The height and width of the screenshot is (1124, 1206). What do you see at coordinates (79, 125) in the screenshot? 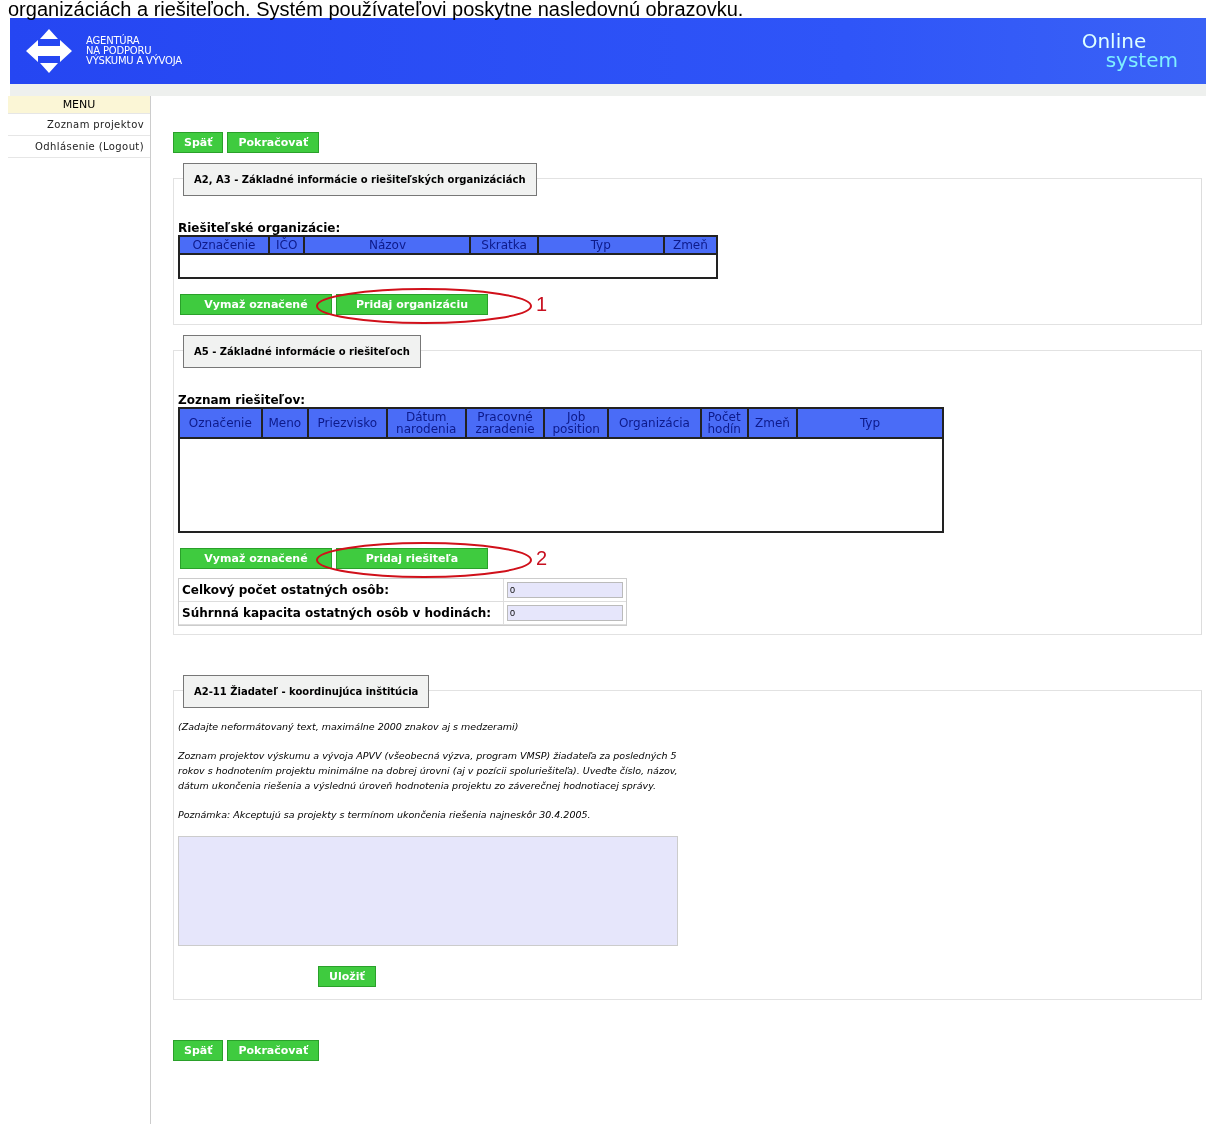
I see `menu-link: Zoznam projektov` at bounding box center [79, 125].